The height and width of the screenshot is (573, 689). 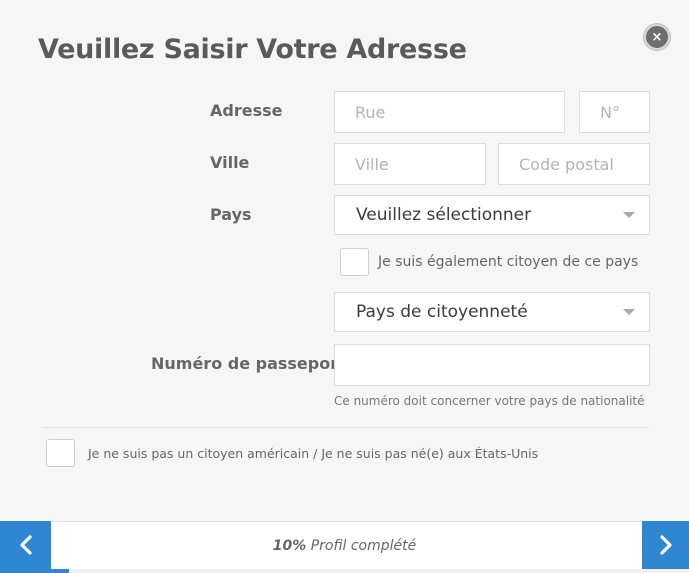 What do you see at coordinates (252, 49) in the screenshot?
I see `page-title: Veuillez Saisir Votre Adresse` at bounding box center [252, 49].